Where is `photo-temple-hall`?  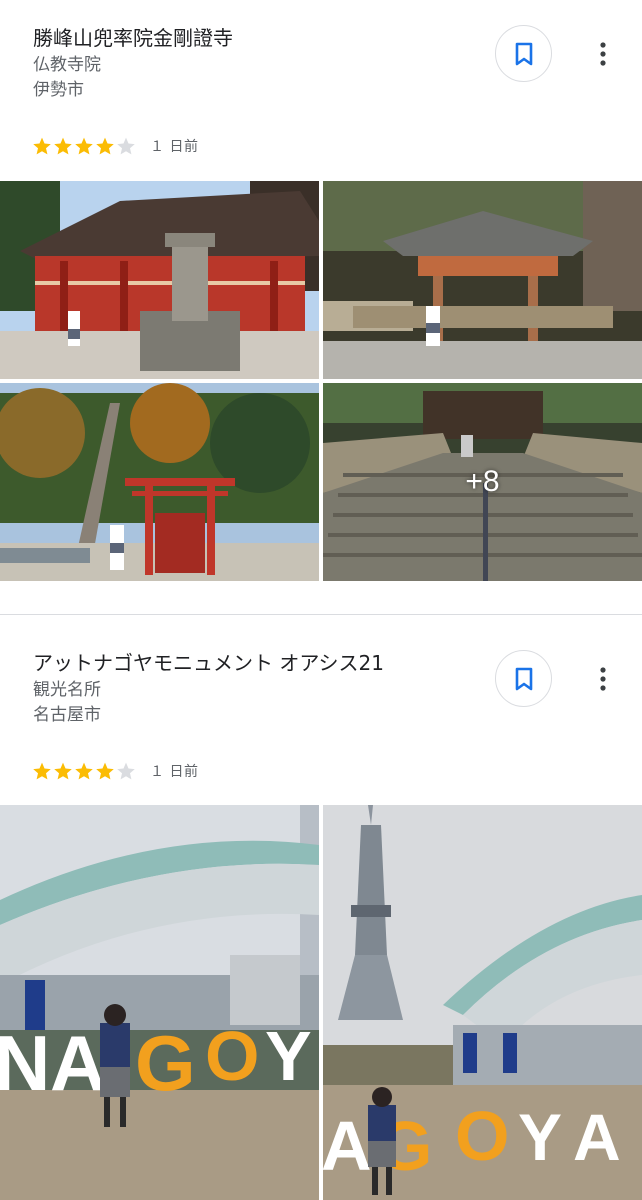
photo-temple-hall is located at coordinates (159, 280).